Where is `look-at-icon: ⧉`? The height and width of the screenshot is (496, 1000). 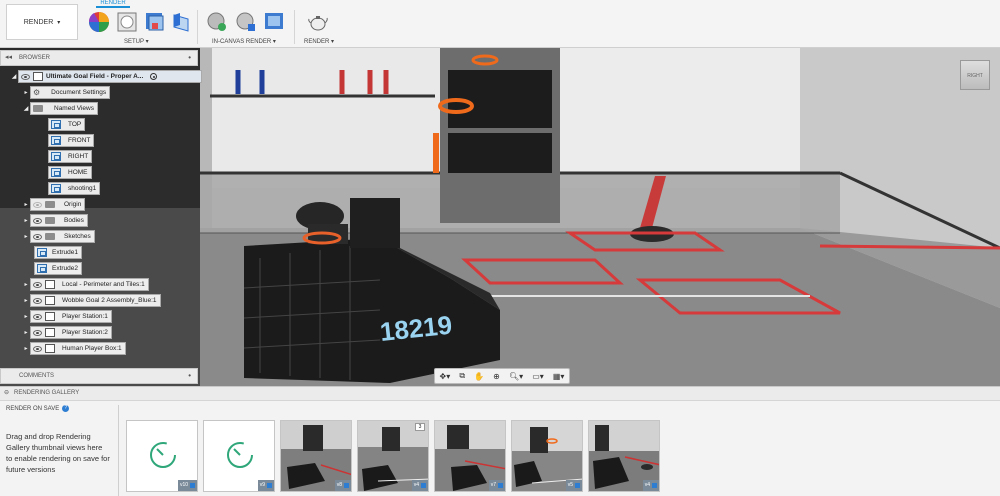 look-at-icon: ⧉ is located at coordinates (462, 376).